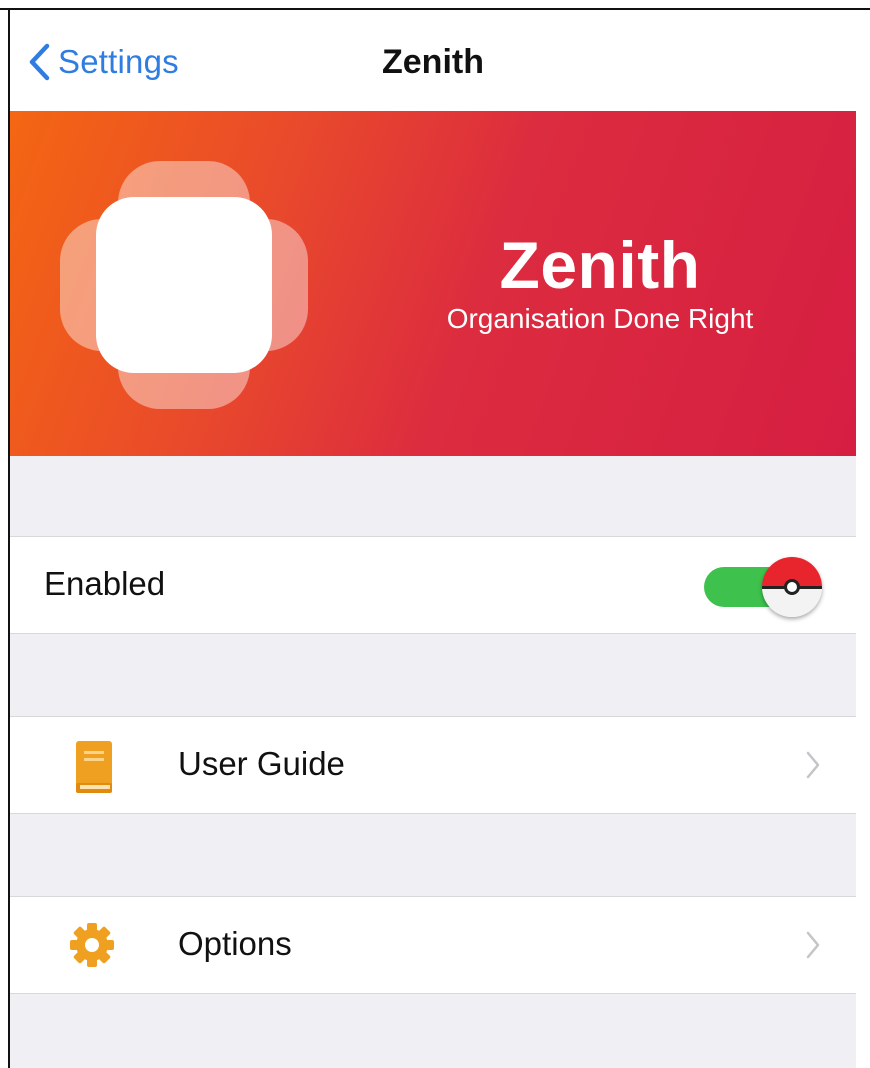  Describe the element at coordinates (92, 945) in the screenshot. I see `gear-icon` at that location.